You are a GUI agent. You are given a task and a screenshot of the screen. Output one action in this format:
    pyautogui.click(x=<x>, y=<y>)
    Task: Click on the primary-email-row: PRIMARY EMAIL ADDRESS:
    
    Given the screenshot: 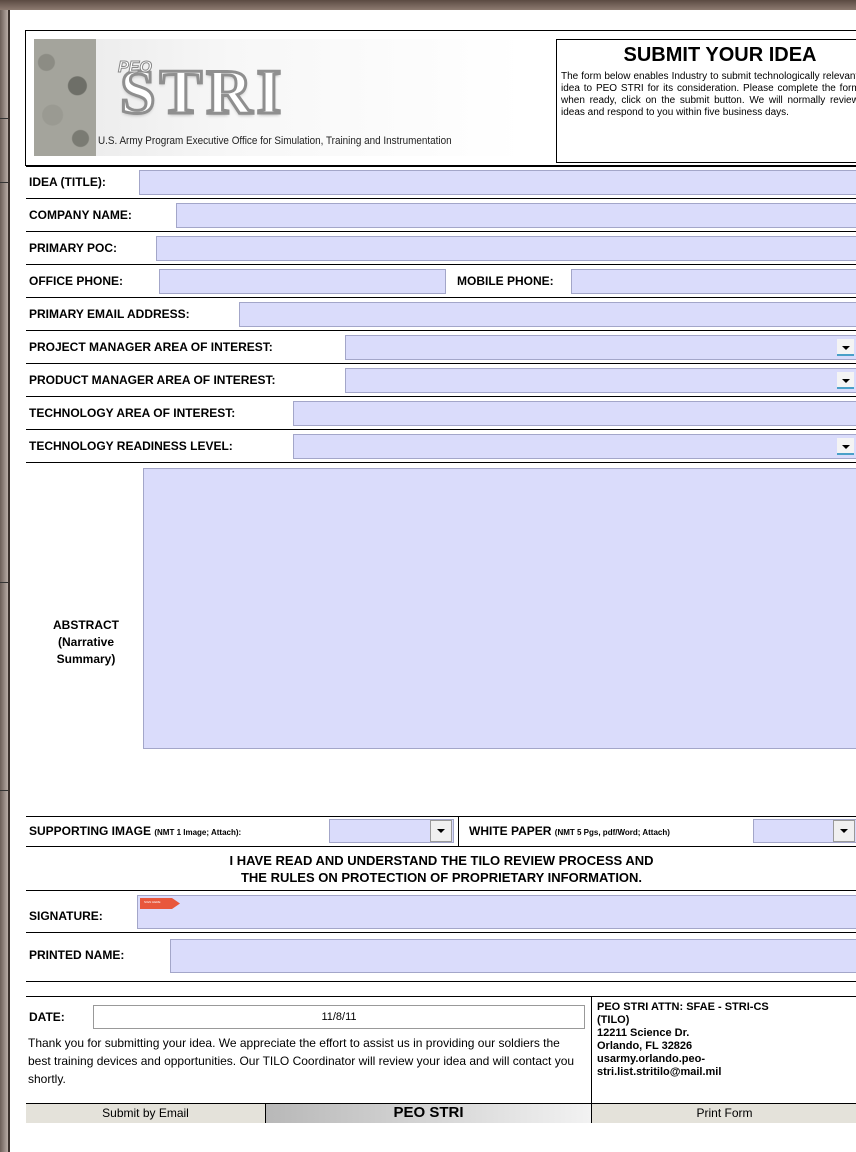 What is the action you would take?
    pyautogui.click(x=441, y=313)
    